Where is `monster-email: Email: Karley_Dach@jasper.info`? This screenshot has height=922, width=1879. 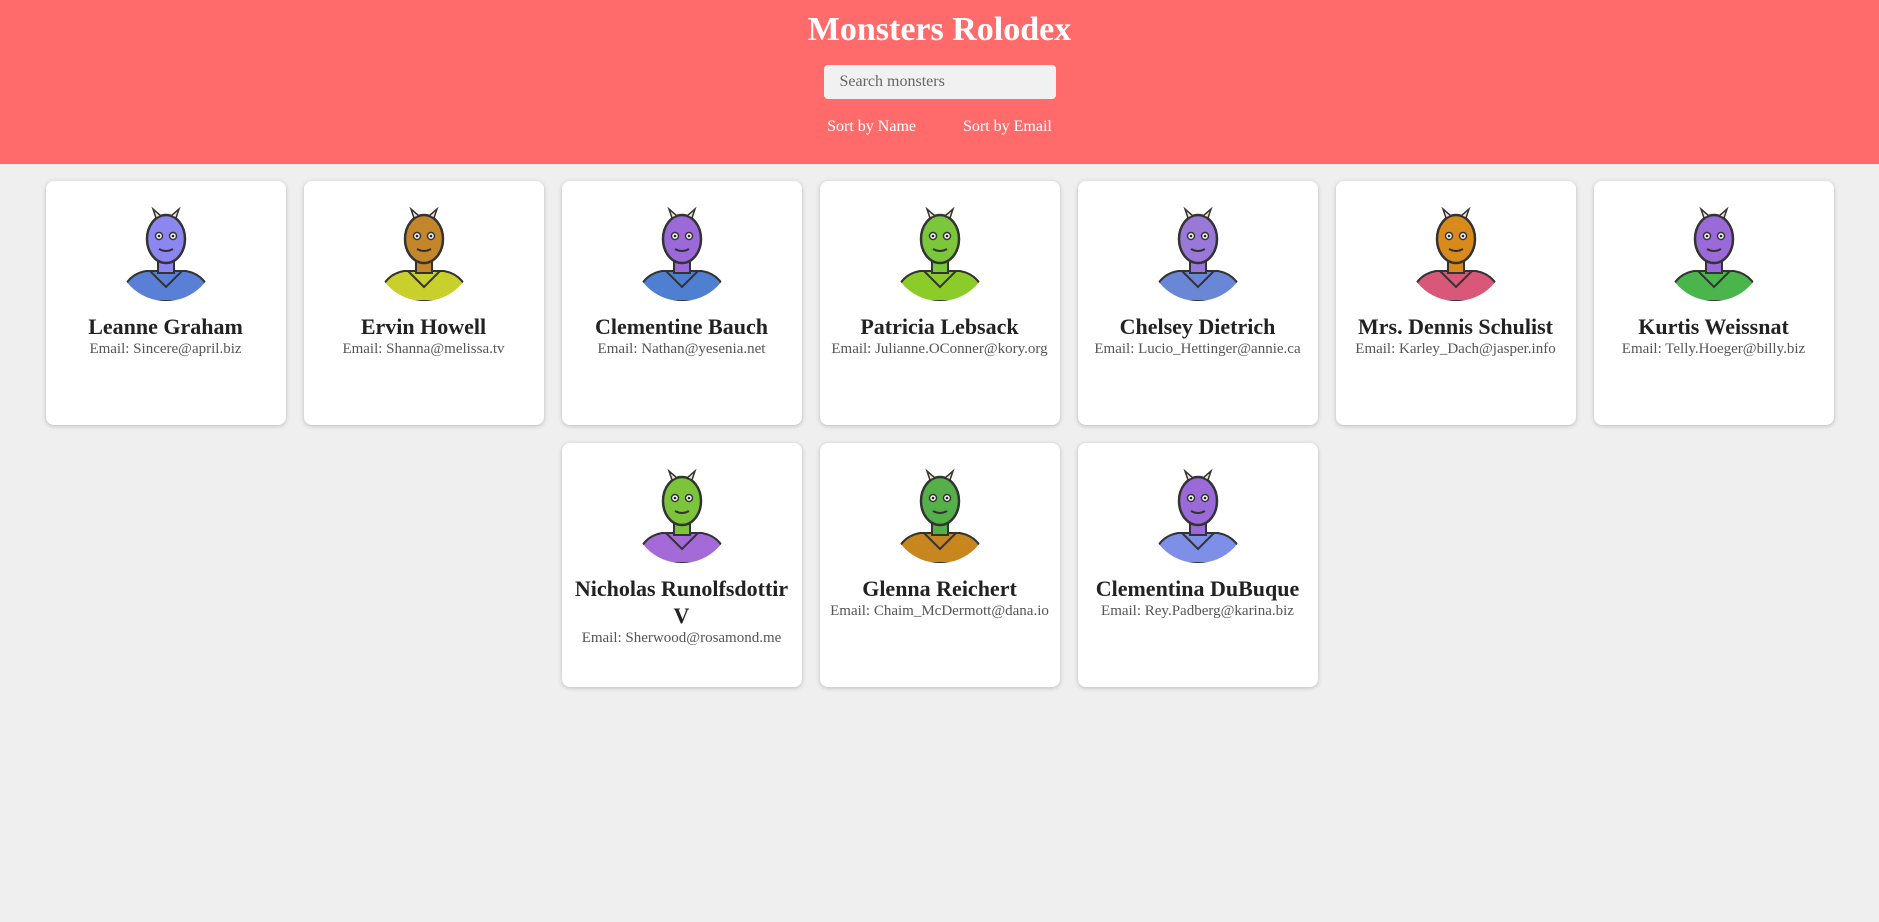 monster-email: Email: Karley_Dach@jasper.info is located at coordinates (1455, 349).